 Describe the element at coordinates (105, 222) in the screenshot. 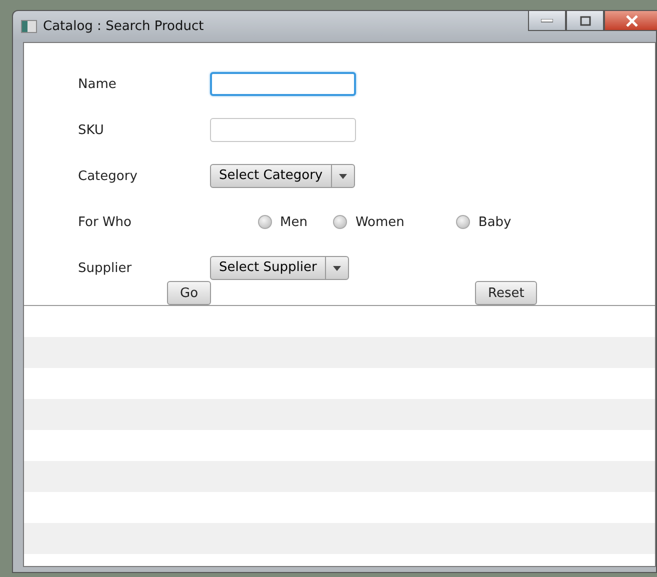

I see `field-label: For Who` at that location.